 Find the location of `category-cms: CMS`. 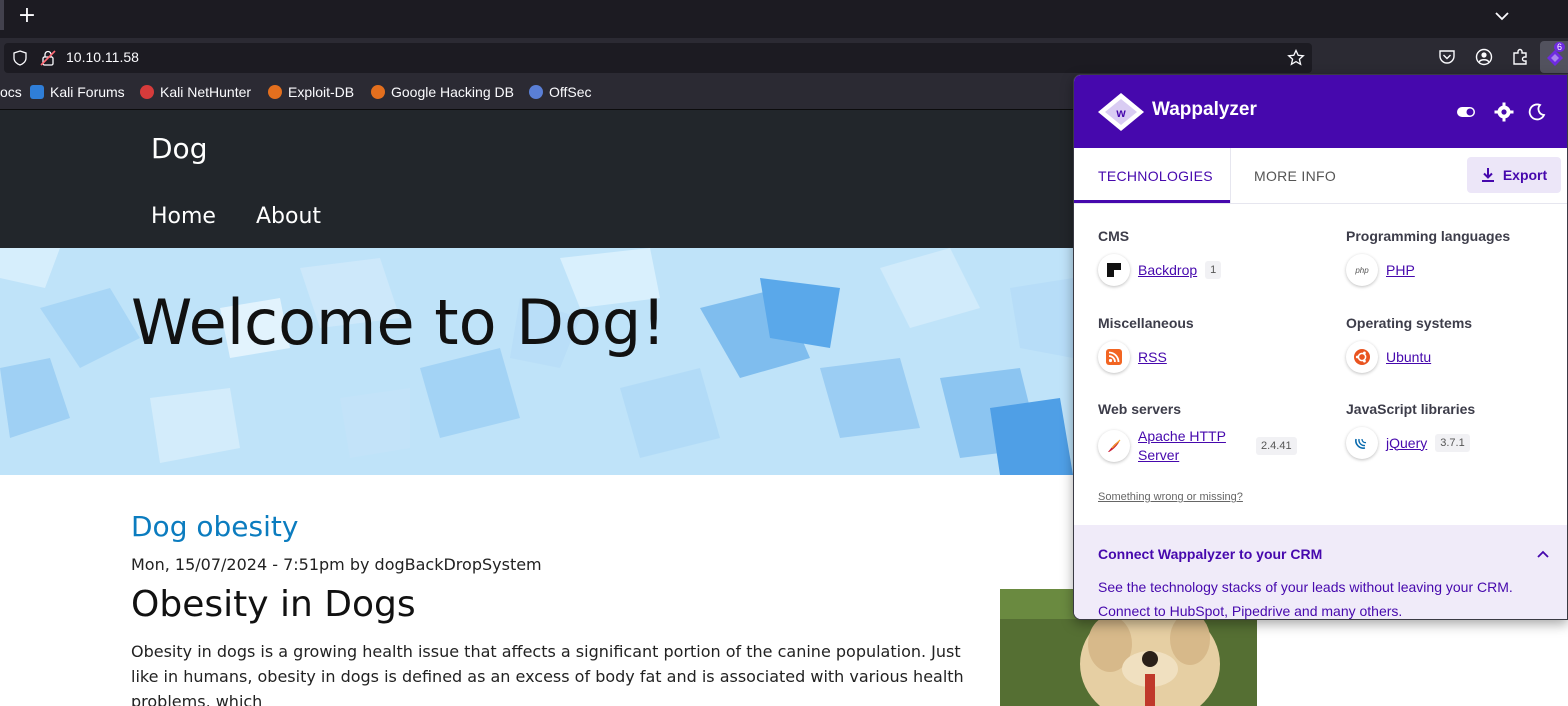

category-cms: CMS is located at coordinates (1114, 236).